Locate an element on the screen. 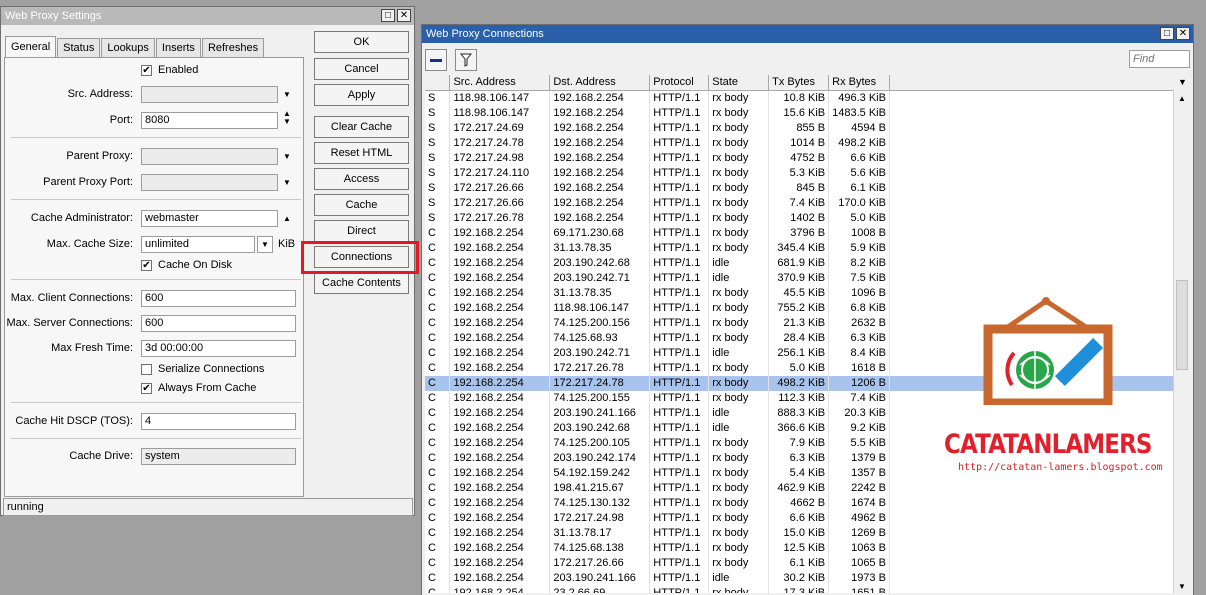 The width and height of the screenshot is (1206, 595). columns-dropdown-icon: ▼ is located at coordinates (1182, 82).